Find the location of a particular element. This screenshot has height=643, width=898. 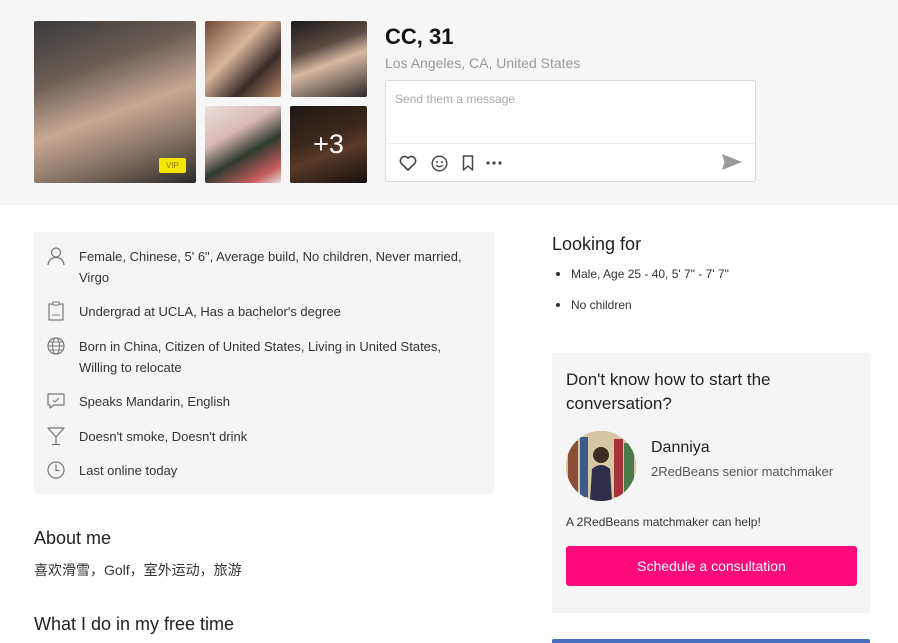

more-photos-thumbnail: +3 is located at coordinates (328, 144).